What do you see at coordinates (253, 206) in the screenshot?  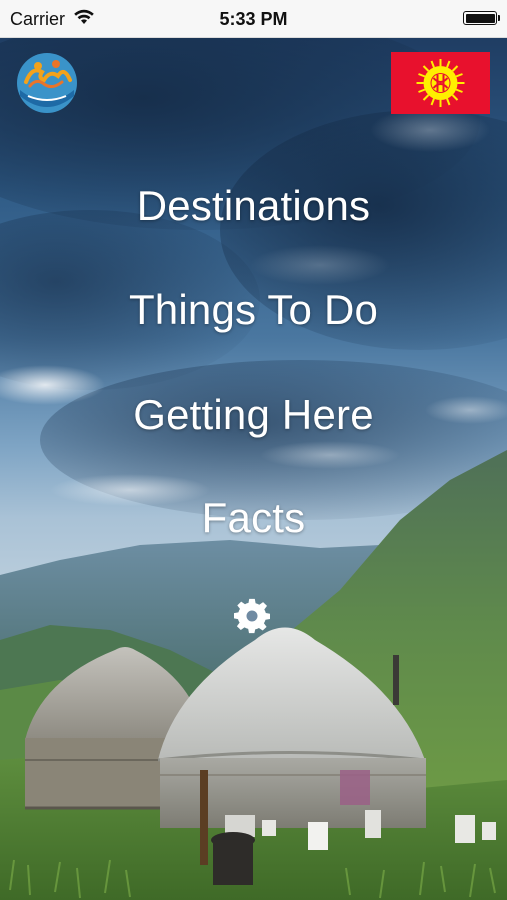 I see `menu-item-destinations: Destinations` at bounding box center [253, 206].